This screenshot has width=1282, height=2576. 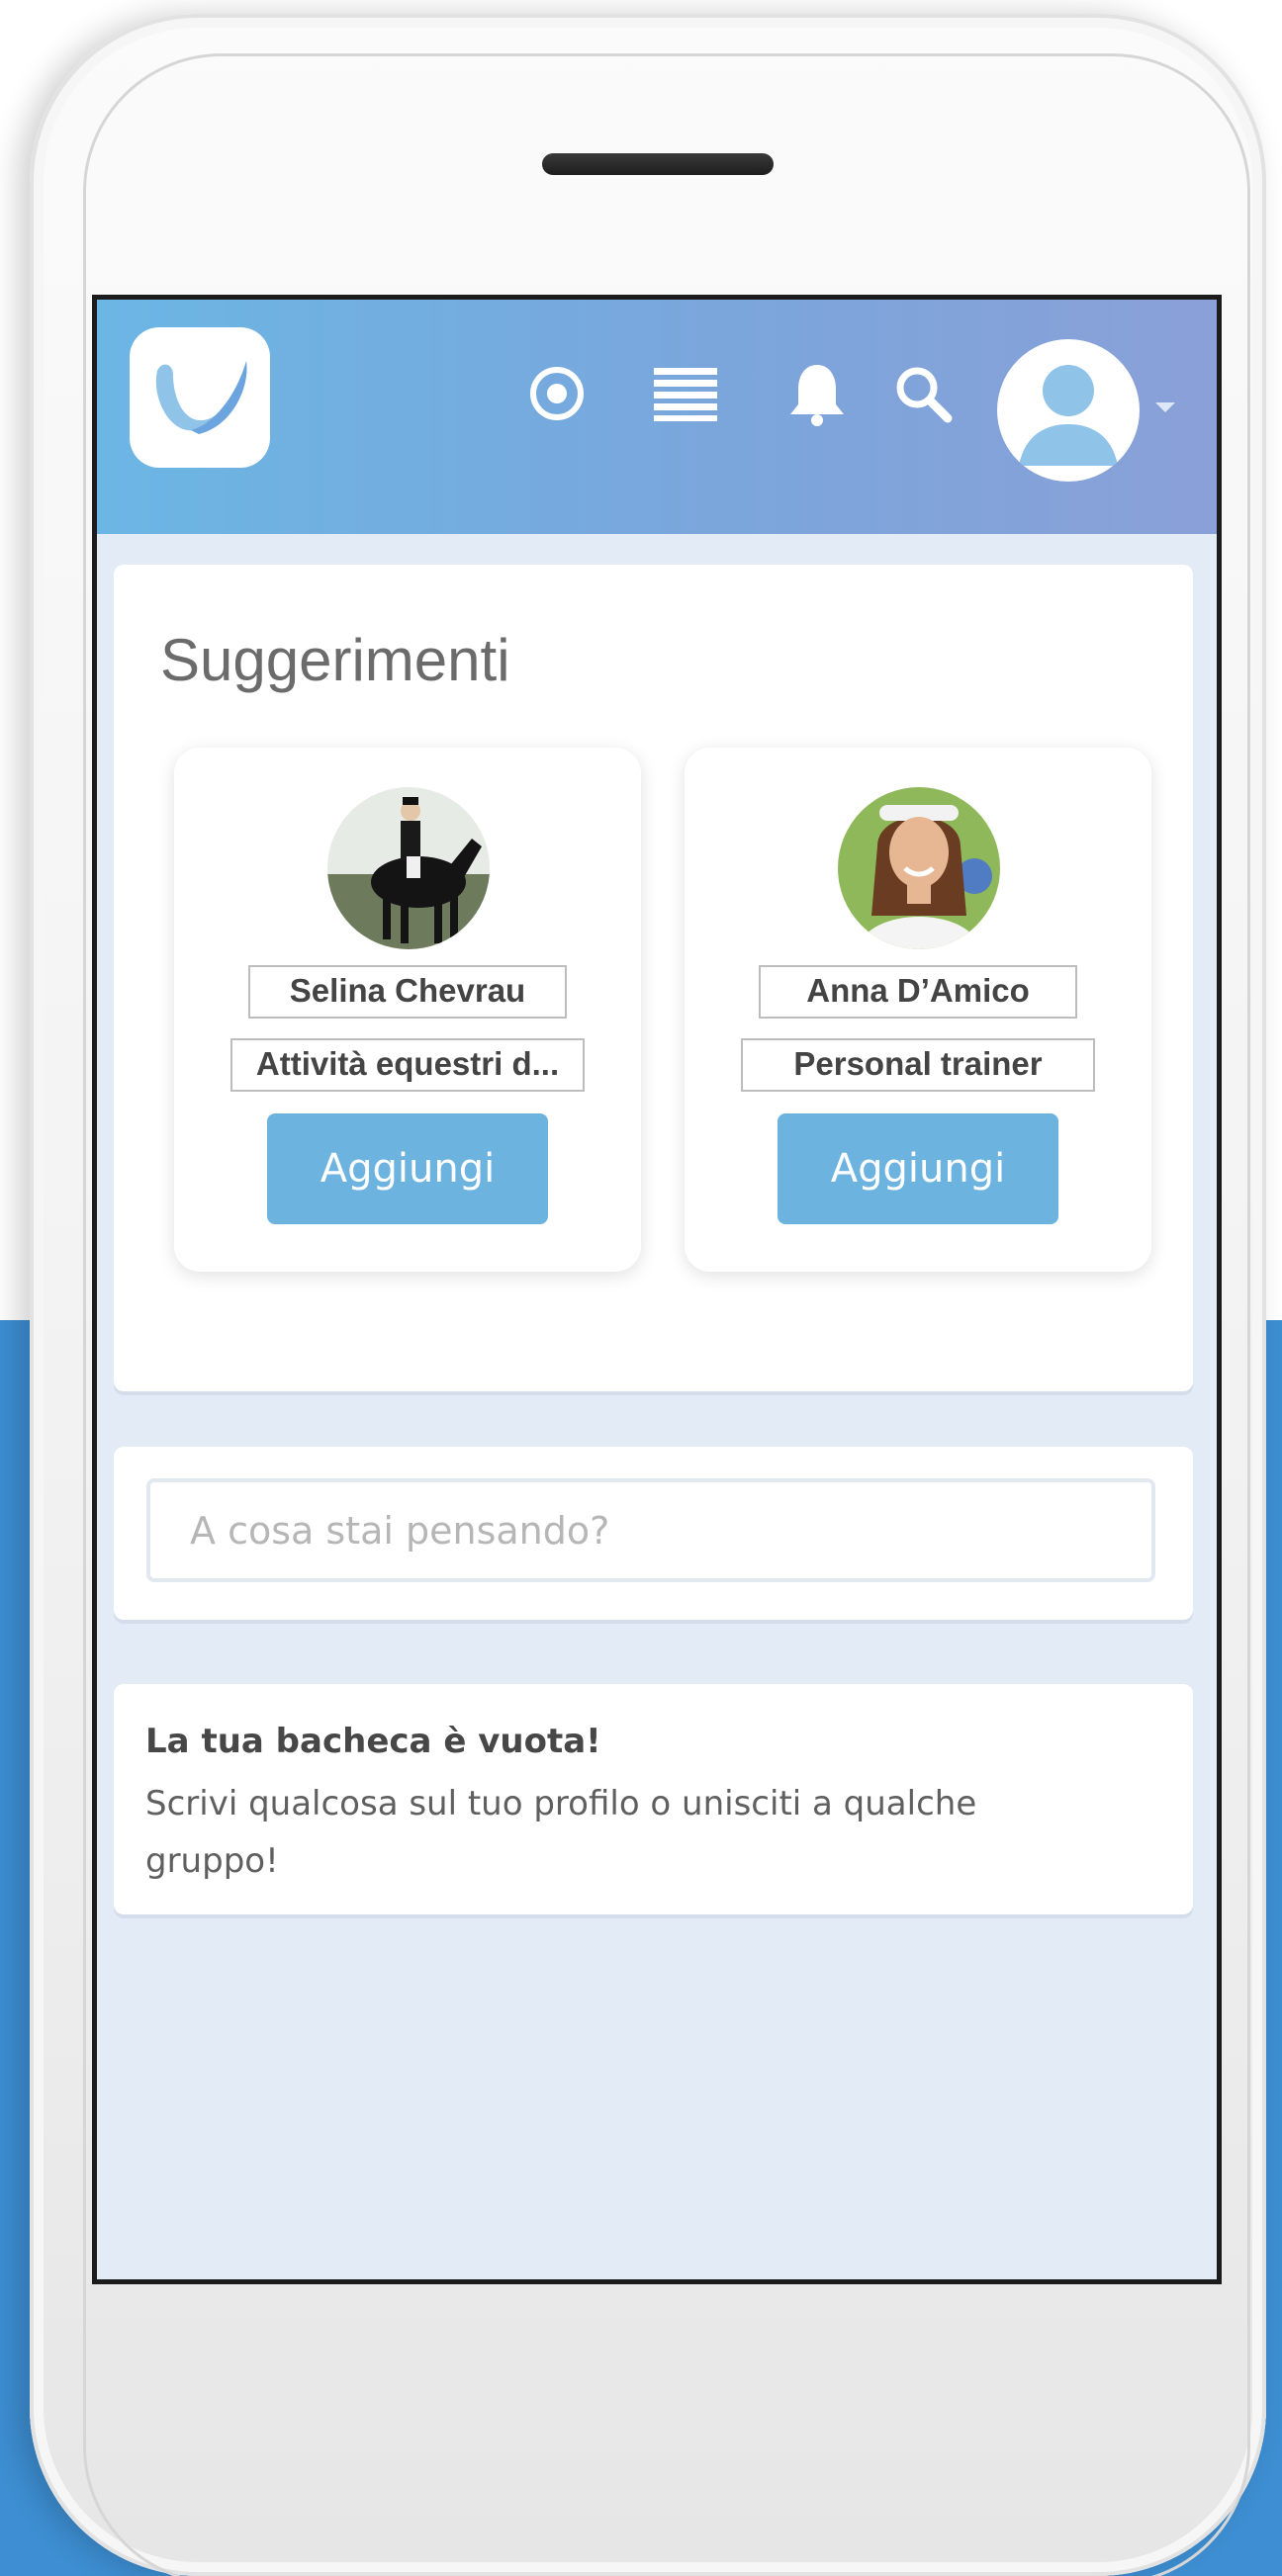 I want to click on rider-on-horse-photo, so click(x=408, y=868).